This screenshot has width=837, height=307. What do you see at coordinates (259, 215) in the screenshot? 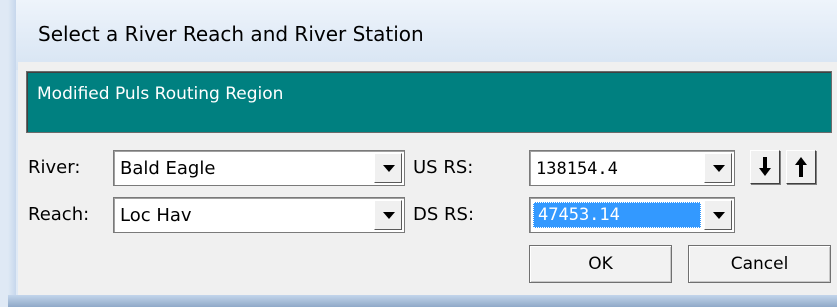
I see `reach-select: Loc Hav` at bounding box center [259, 215].